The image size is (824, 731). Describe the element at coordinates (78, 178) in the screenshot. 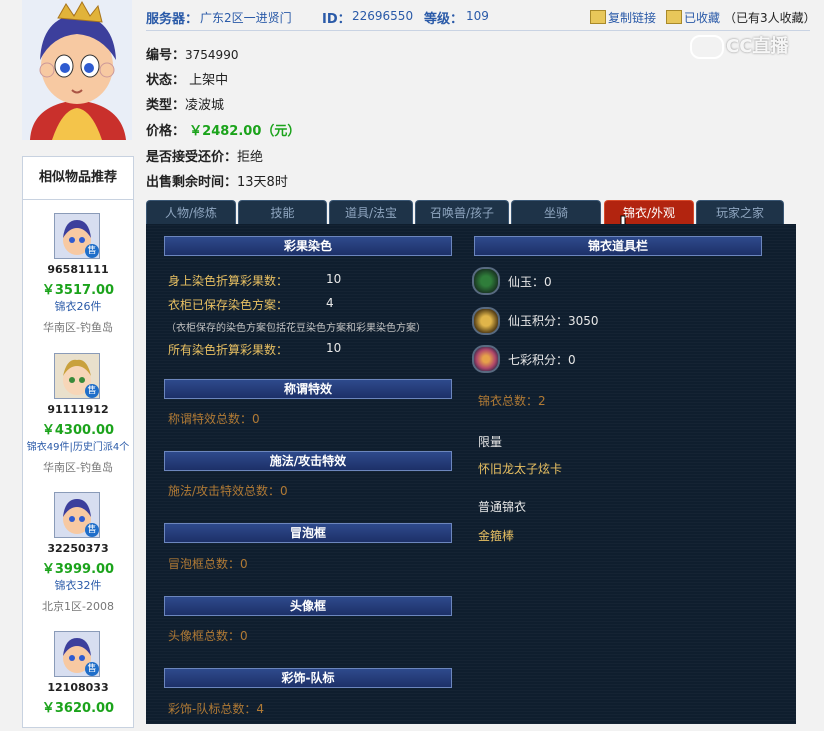

I see `sidebar-title: 相似物品推荐` at that location.